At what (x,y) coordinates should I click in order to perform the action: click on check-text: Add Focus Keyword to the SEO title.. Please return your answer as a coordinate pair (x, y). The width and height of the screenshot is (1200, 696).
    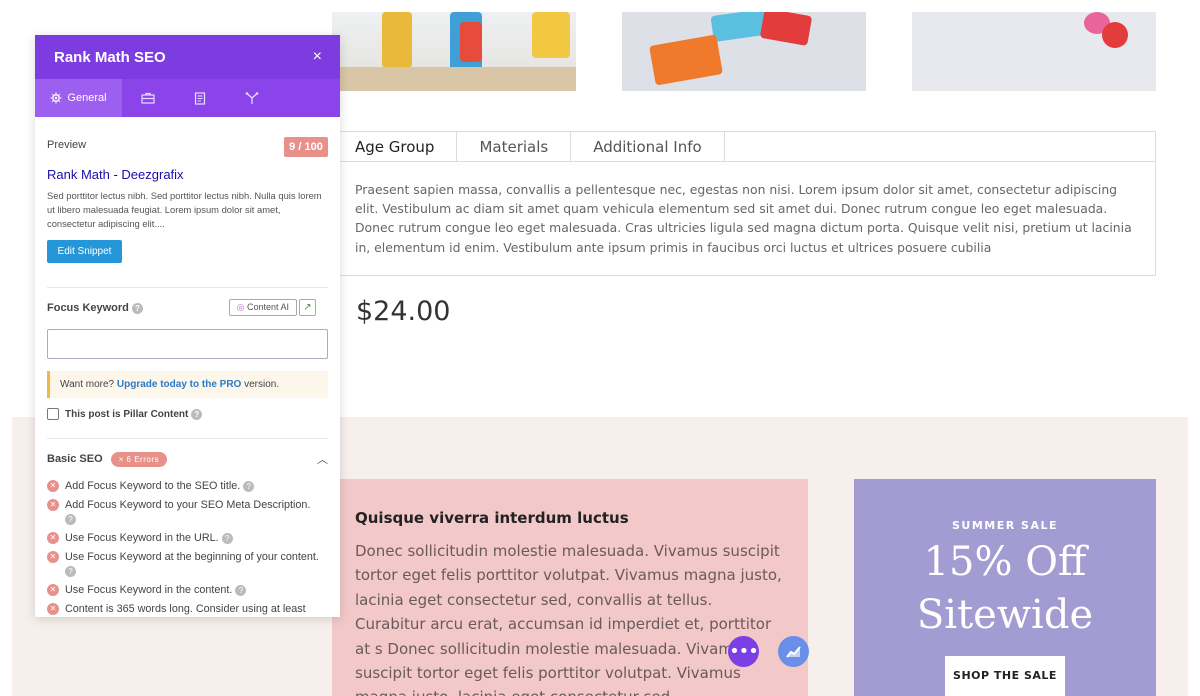
    Looking at the image, I should click on (153, 486).